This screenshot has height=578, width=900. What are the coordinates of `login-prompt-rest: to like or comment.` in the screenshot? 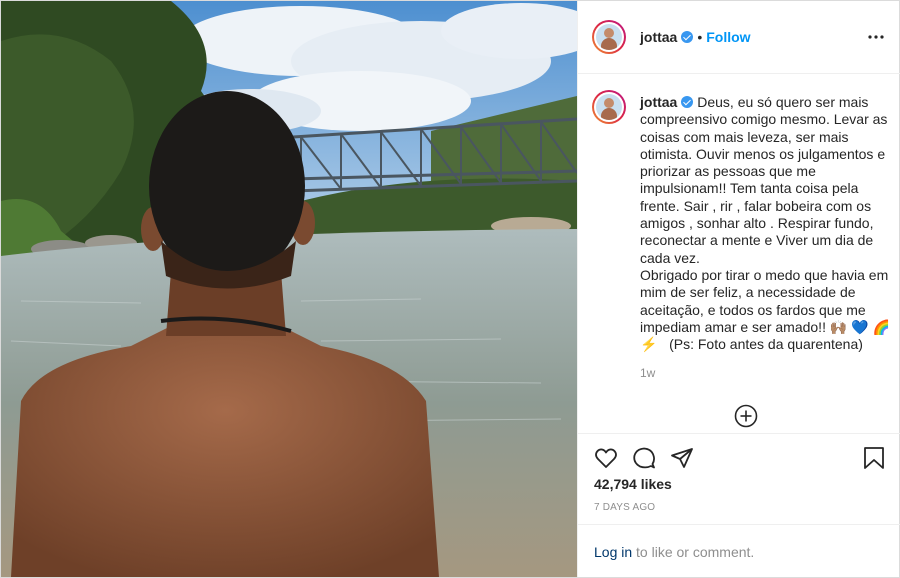 It's located at (693, 552).